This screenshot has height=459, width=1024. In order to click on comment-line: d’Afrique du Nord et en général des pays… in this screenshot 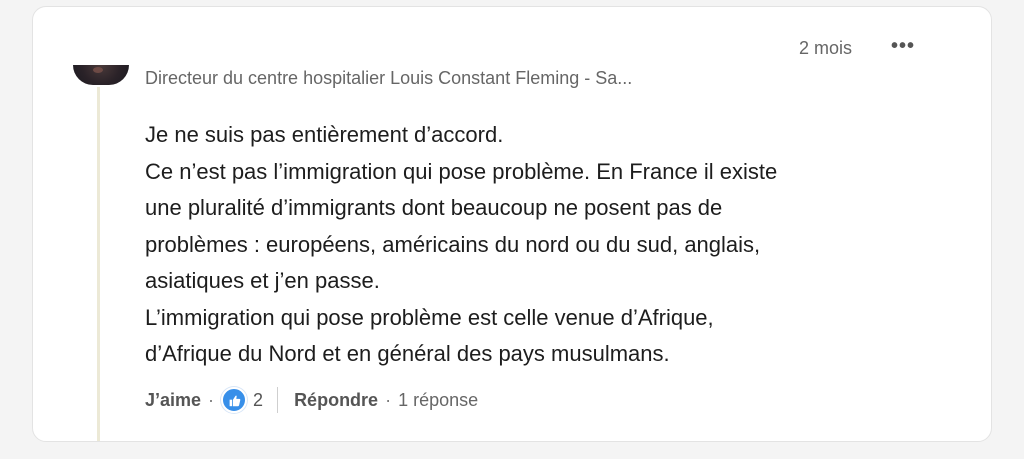, I will do `click(407, 353)`.